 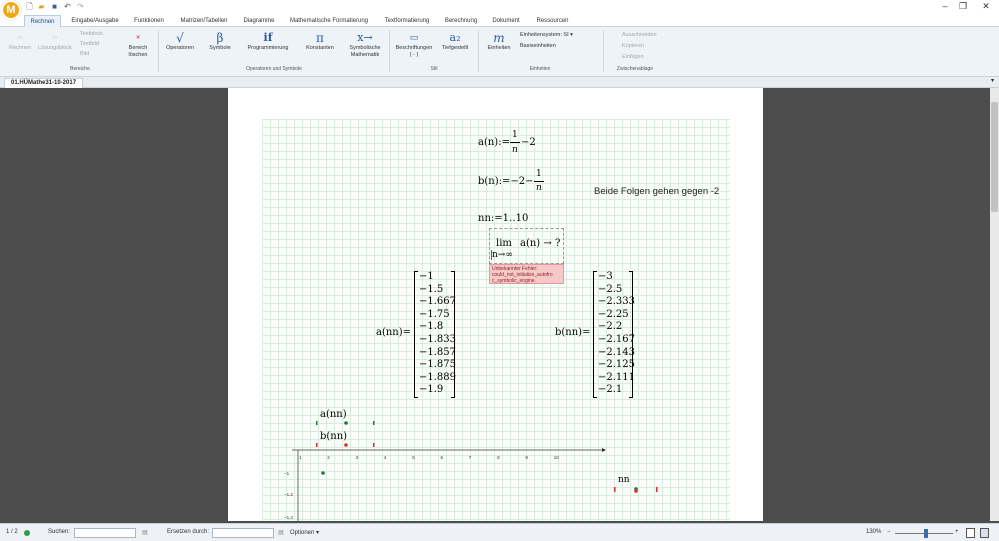 What do you see at coordinates (499, 7) in the screenshot?
I see `title-bar` at bounding box center [499, 7].